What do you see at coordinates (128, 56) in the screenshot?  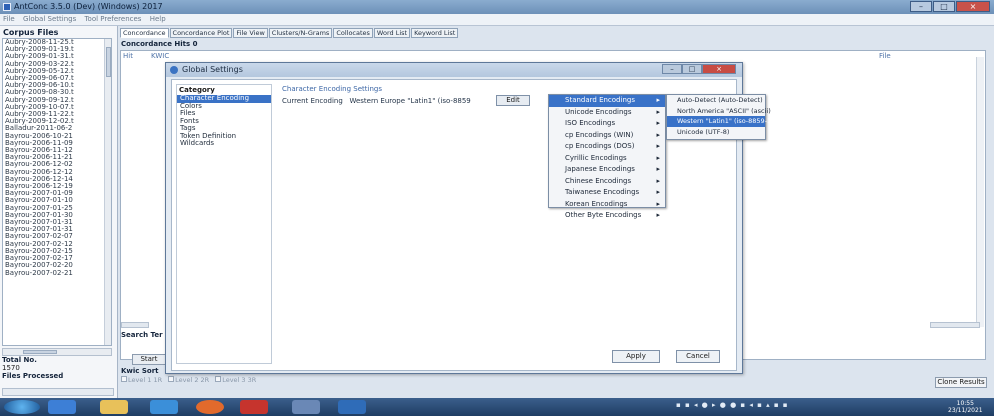 I see `column-hit: Hit` at bounding box center [128, 56].